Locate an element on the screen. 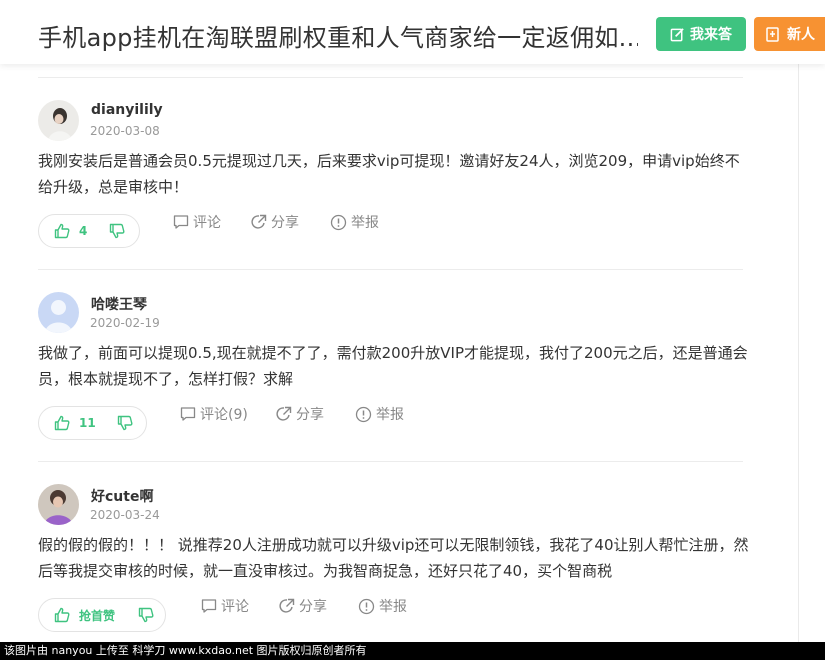  comment-label: 评论(9) is located at coordinates (224, 415).